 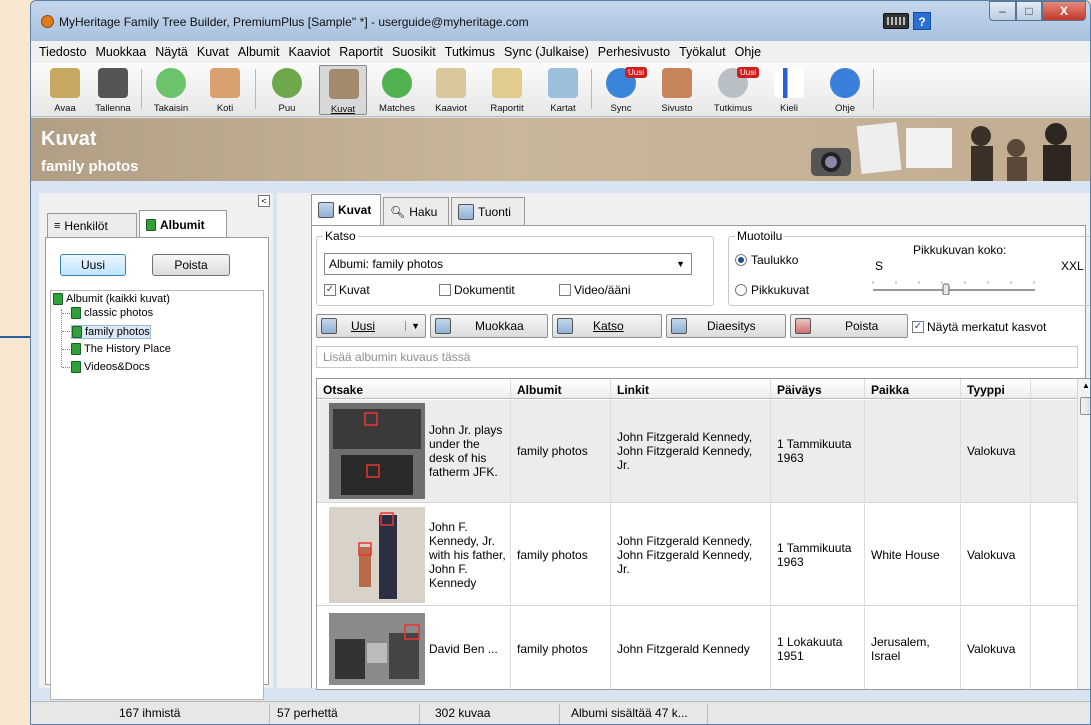 I want to click on column-paivays: Päiväys, so click(x=818, y=388).